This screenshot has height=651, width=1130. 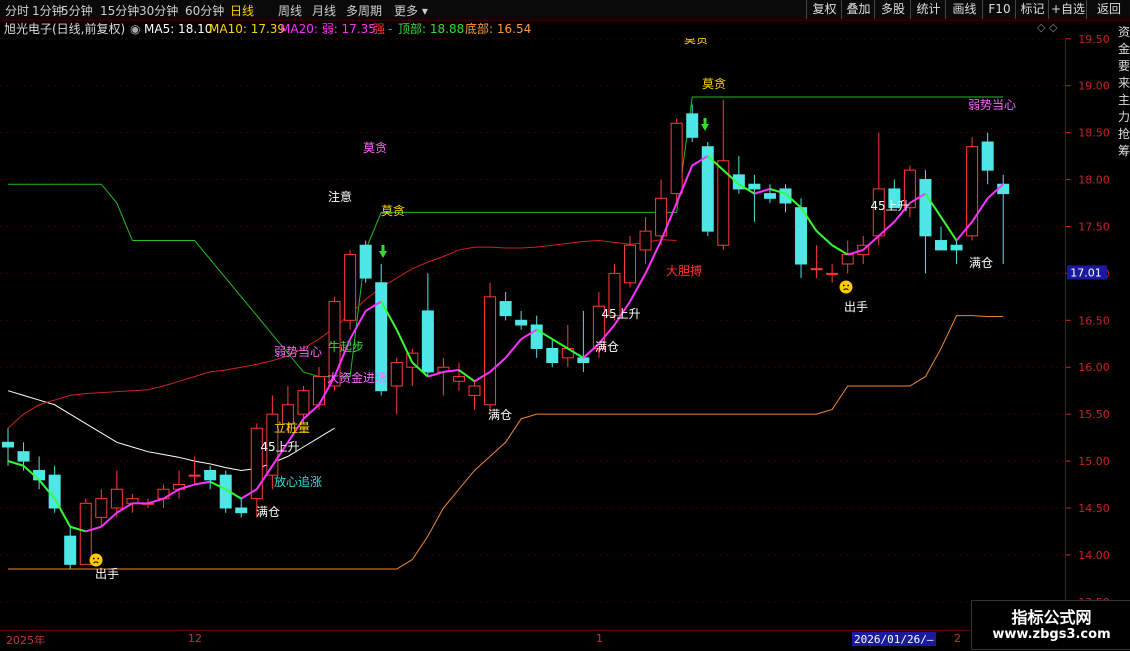 I want to click on side-char: 主, so click(x=1124, y=100).